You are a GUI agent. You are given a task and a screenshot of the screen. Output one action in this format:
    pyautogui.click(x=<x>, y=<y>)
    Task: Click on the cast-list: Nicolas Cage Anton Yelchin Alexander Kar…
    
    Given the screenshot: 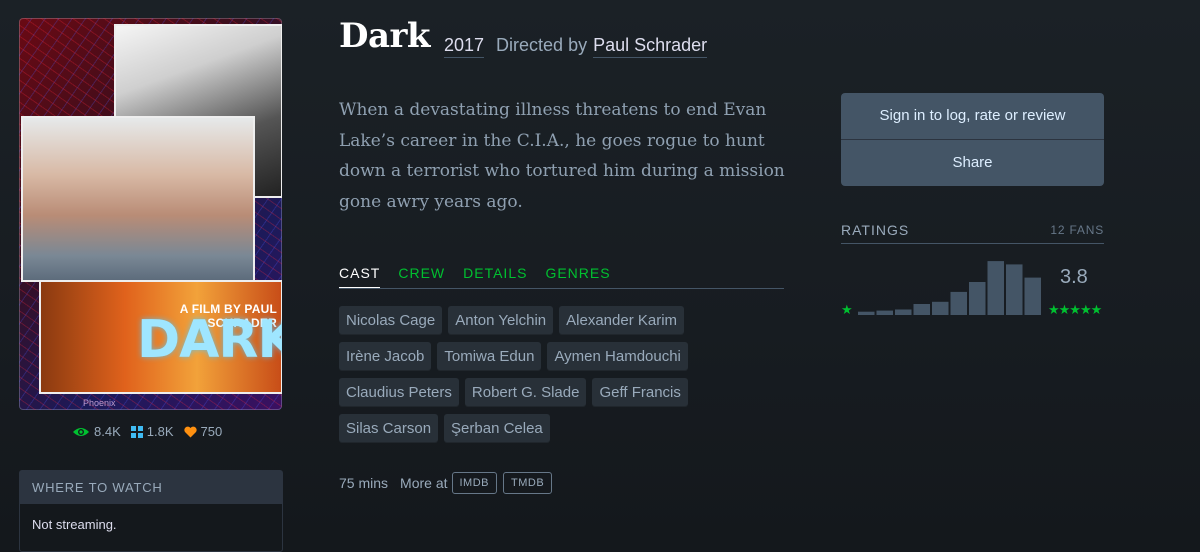 What is the action you would take?
    pyautogui.click(x=529, y=374)
    